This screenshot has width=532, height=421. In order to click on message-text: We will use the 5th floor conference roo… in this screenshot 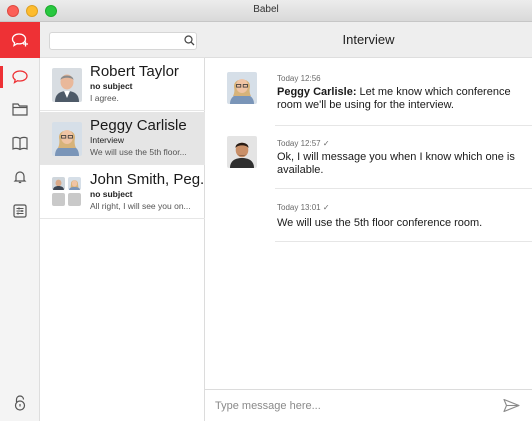, I will do `click(380, 223)`.